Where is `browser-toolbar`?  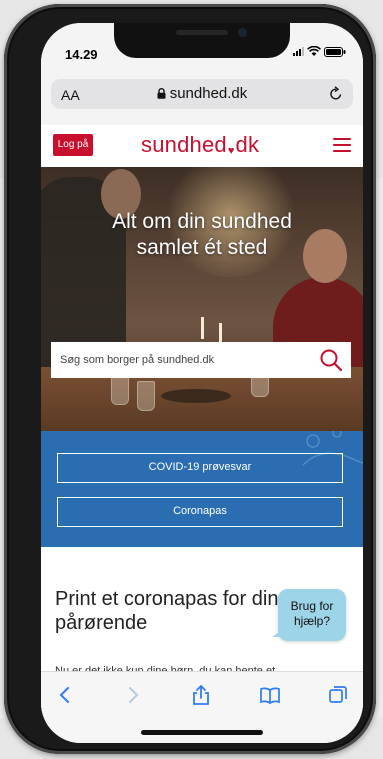
browser-toolbar is located at coordinates (202, 707).